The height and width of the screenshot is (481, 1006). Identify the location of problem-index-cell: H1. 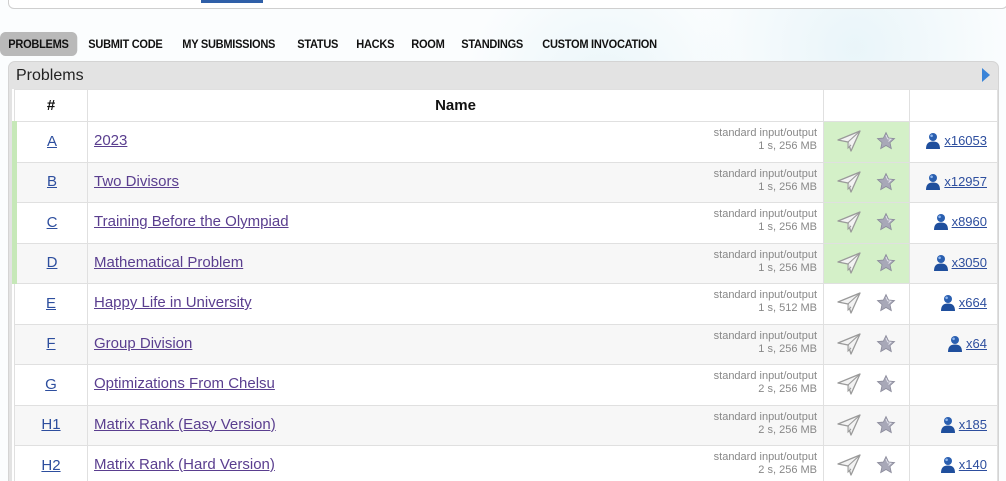
(51, 425).